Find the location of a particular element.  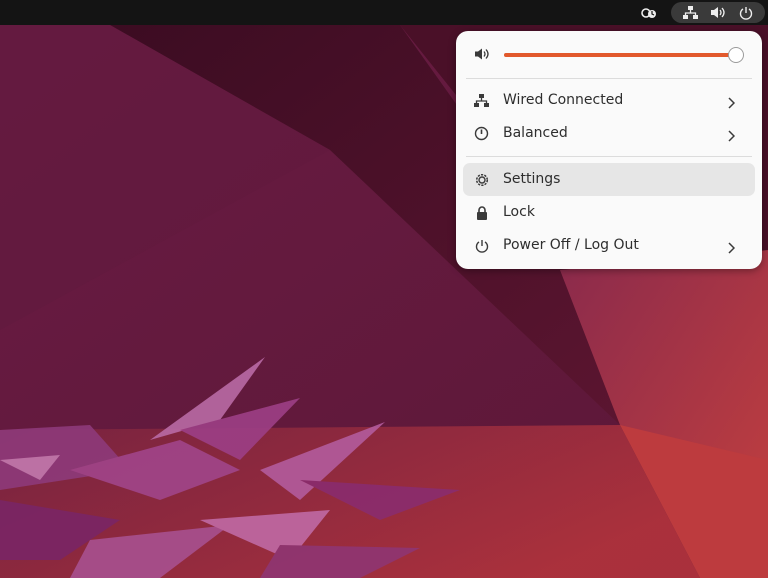

gear-icon is located at coordinates (481, 179).